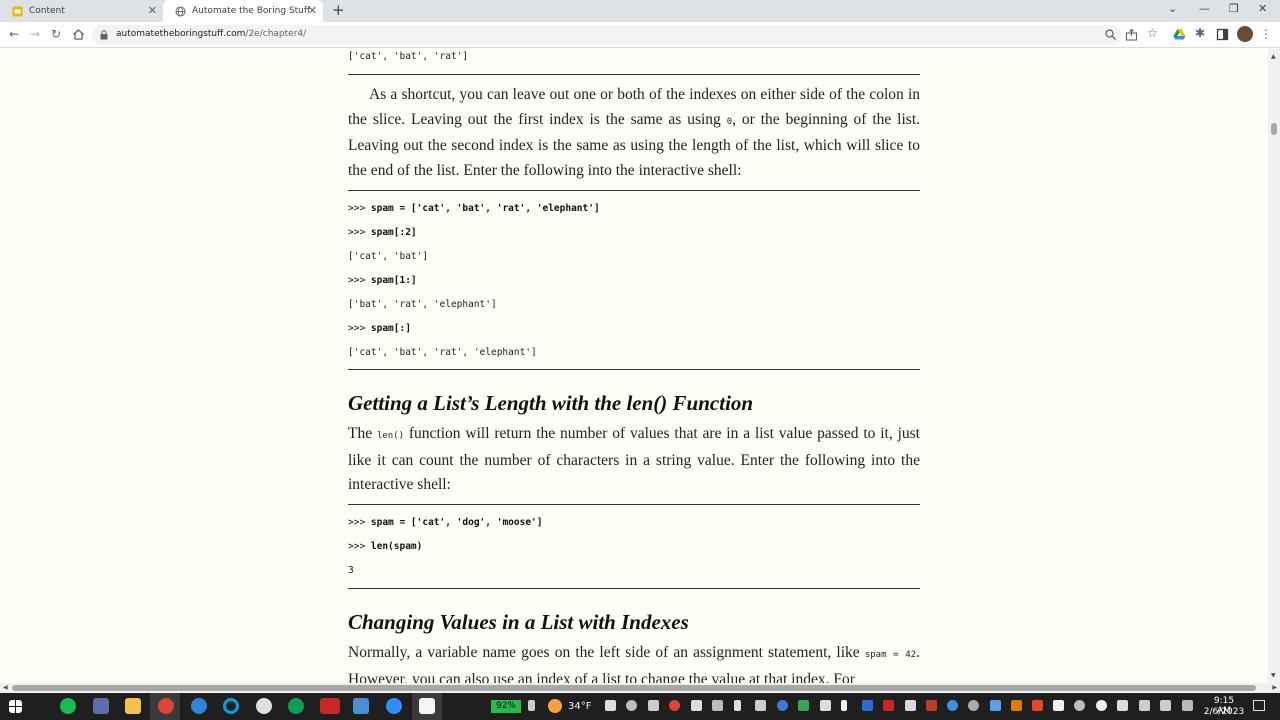  What do you see at coordinates (844, 705) in the screenshot?
I see `tray-microphone-icon` at bounding box center [844, 705].